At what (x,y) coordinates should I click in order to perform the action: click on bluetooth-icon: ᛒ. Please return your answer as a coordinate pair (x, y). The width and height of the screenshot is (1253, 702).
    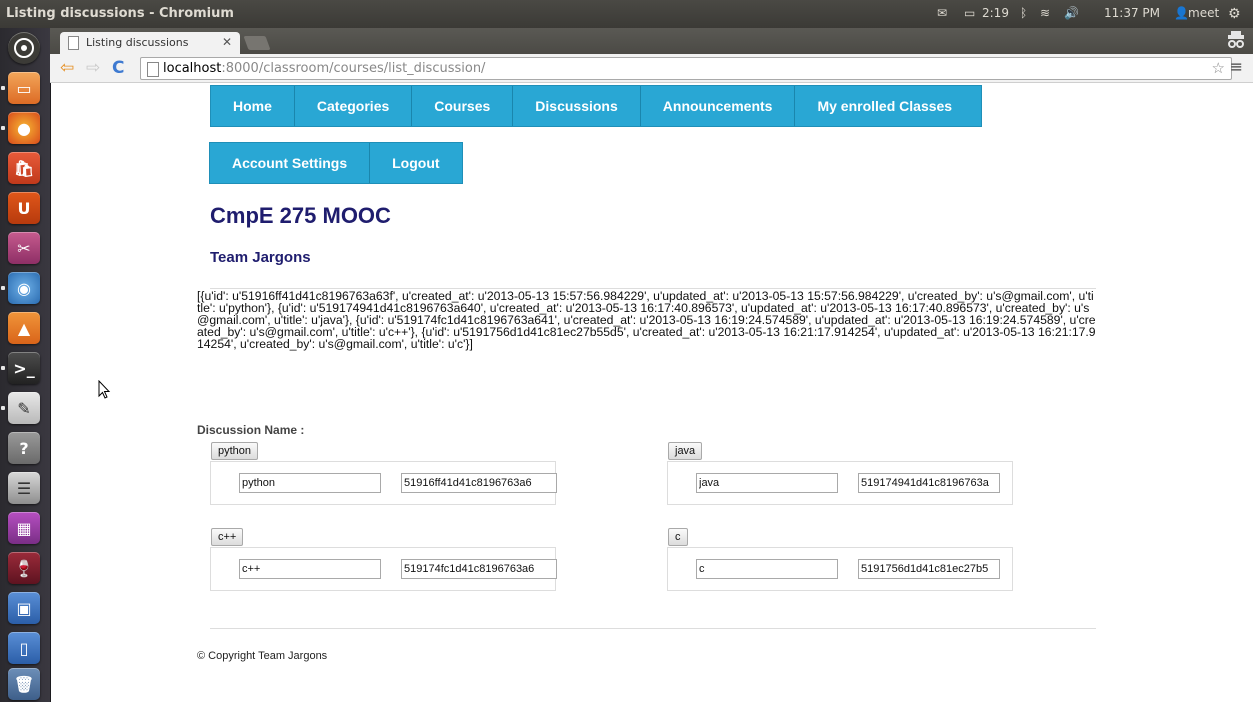
    Looking at the image, I should click on (1023, 13).